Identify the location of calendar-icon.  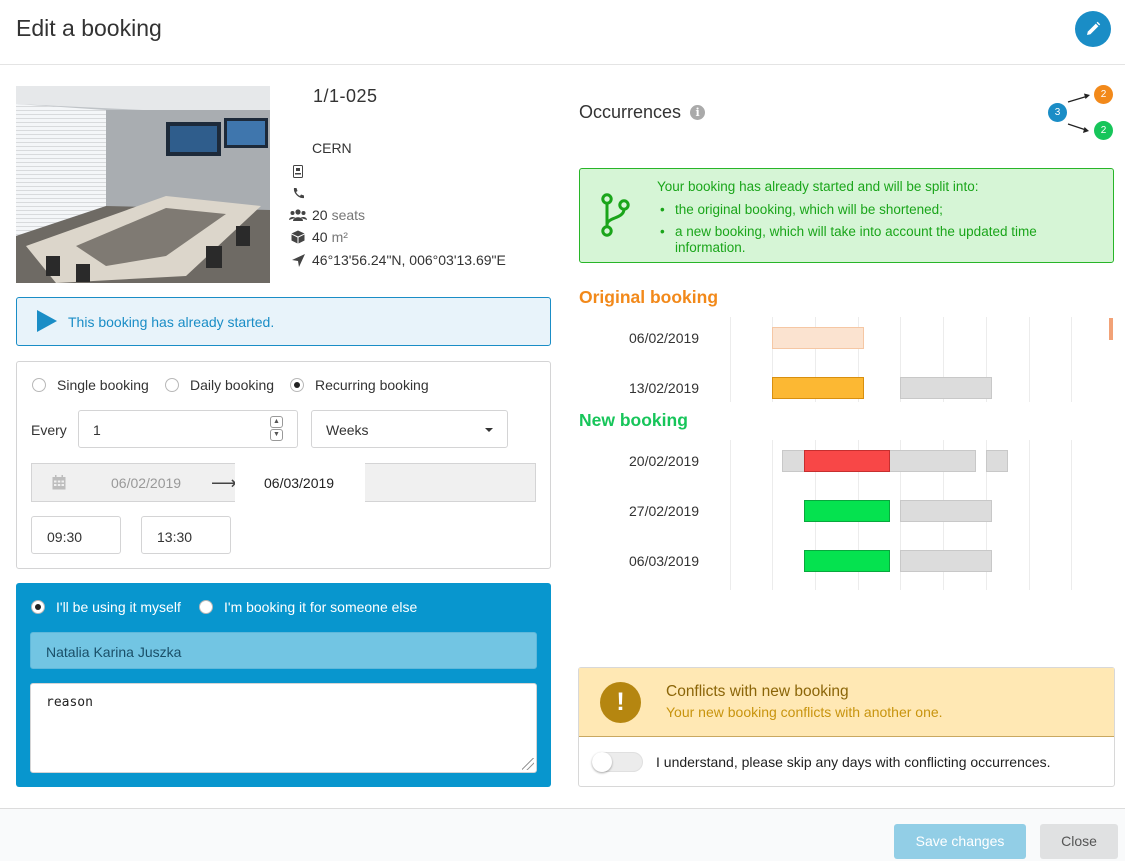
(59, 482).